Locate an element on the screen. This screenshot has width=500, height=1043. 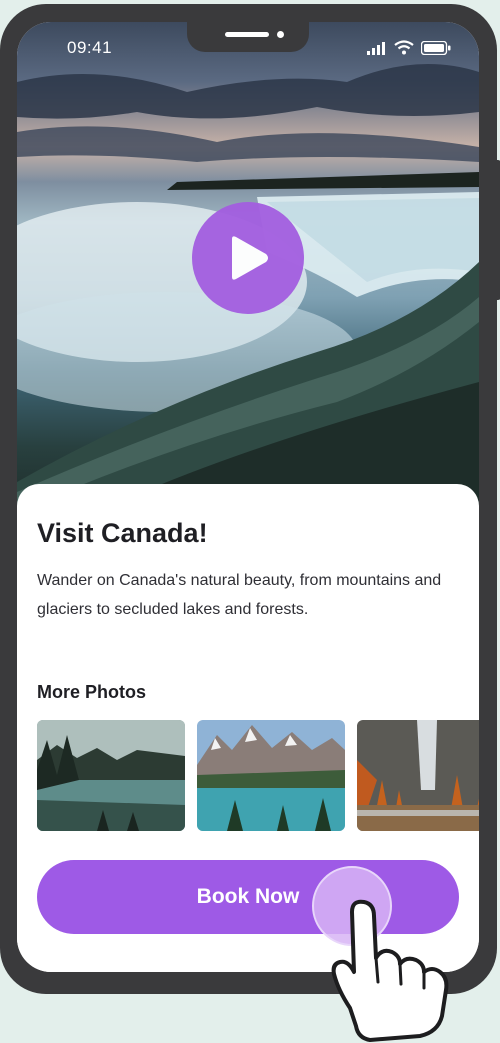
card-title: Visit Canada! is located at coordinates (122, 533).